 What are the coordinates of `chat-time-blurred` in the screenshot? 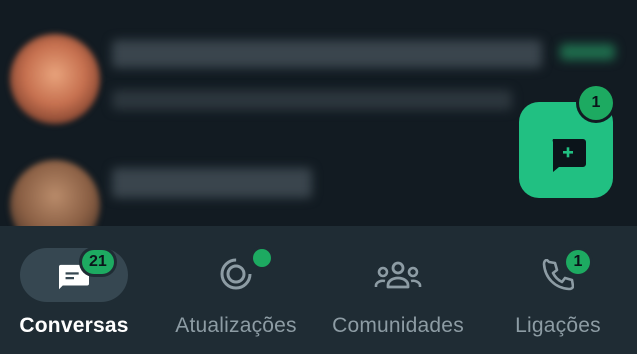 It's located at (587, 52).